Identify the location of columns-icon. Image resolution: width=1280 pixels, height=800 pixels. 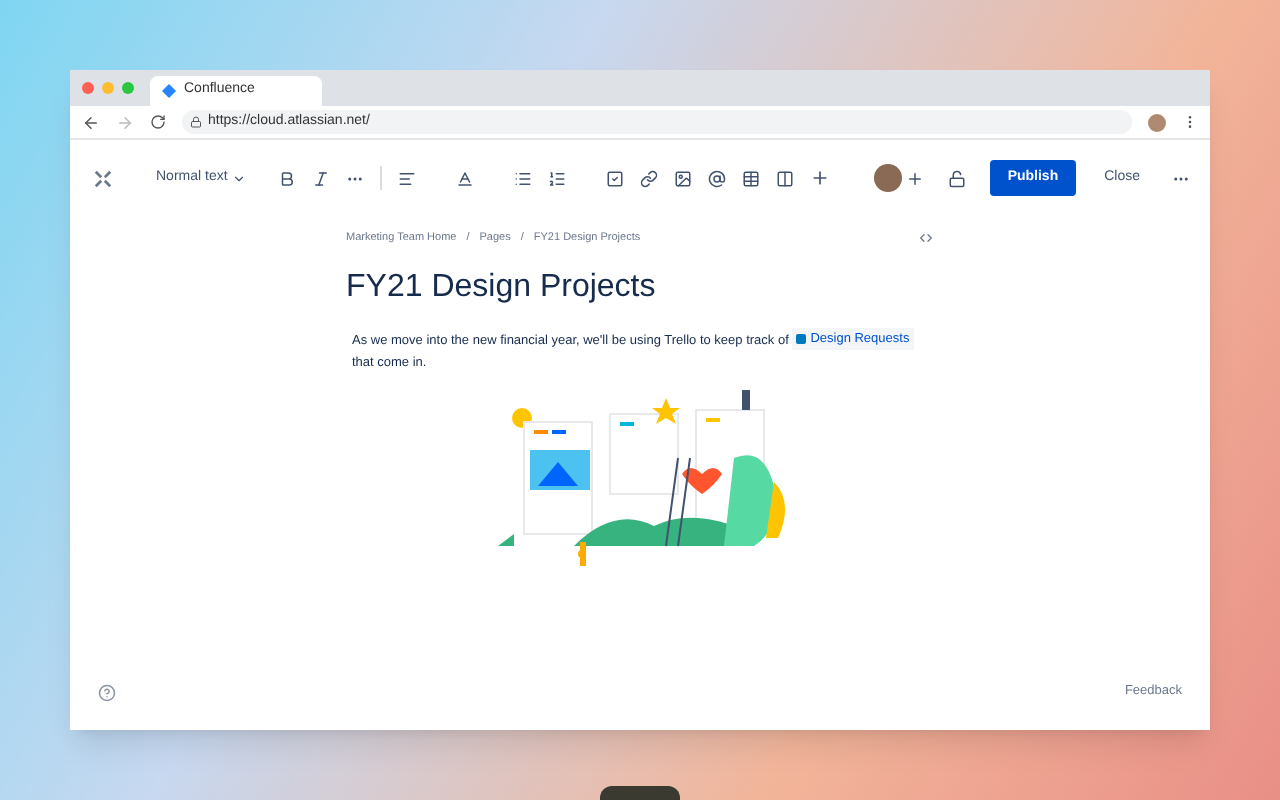
(784, 178).